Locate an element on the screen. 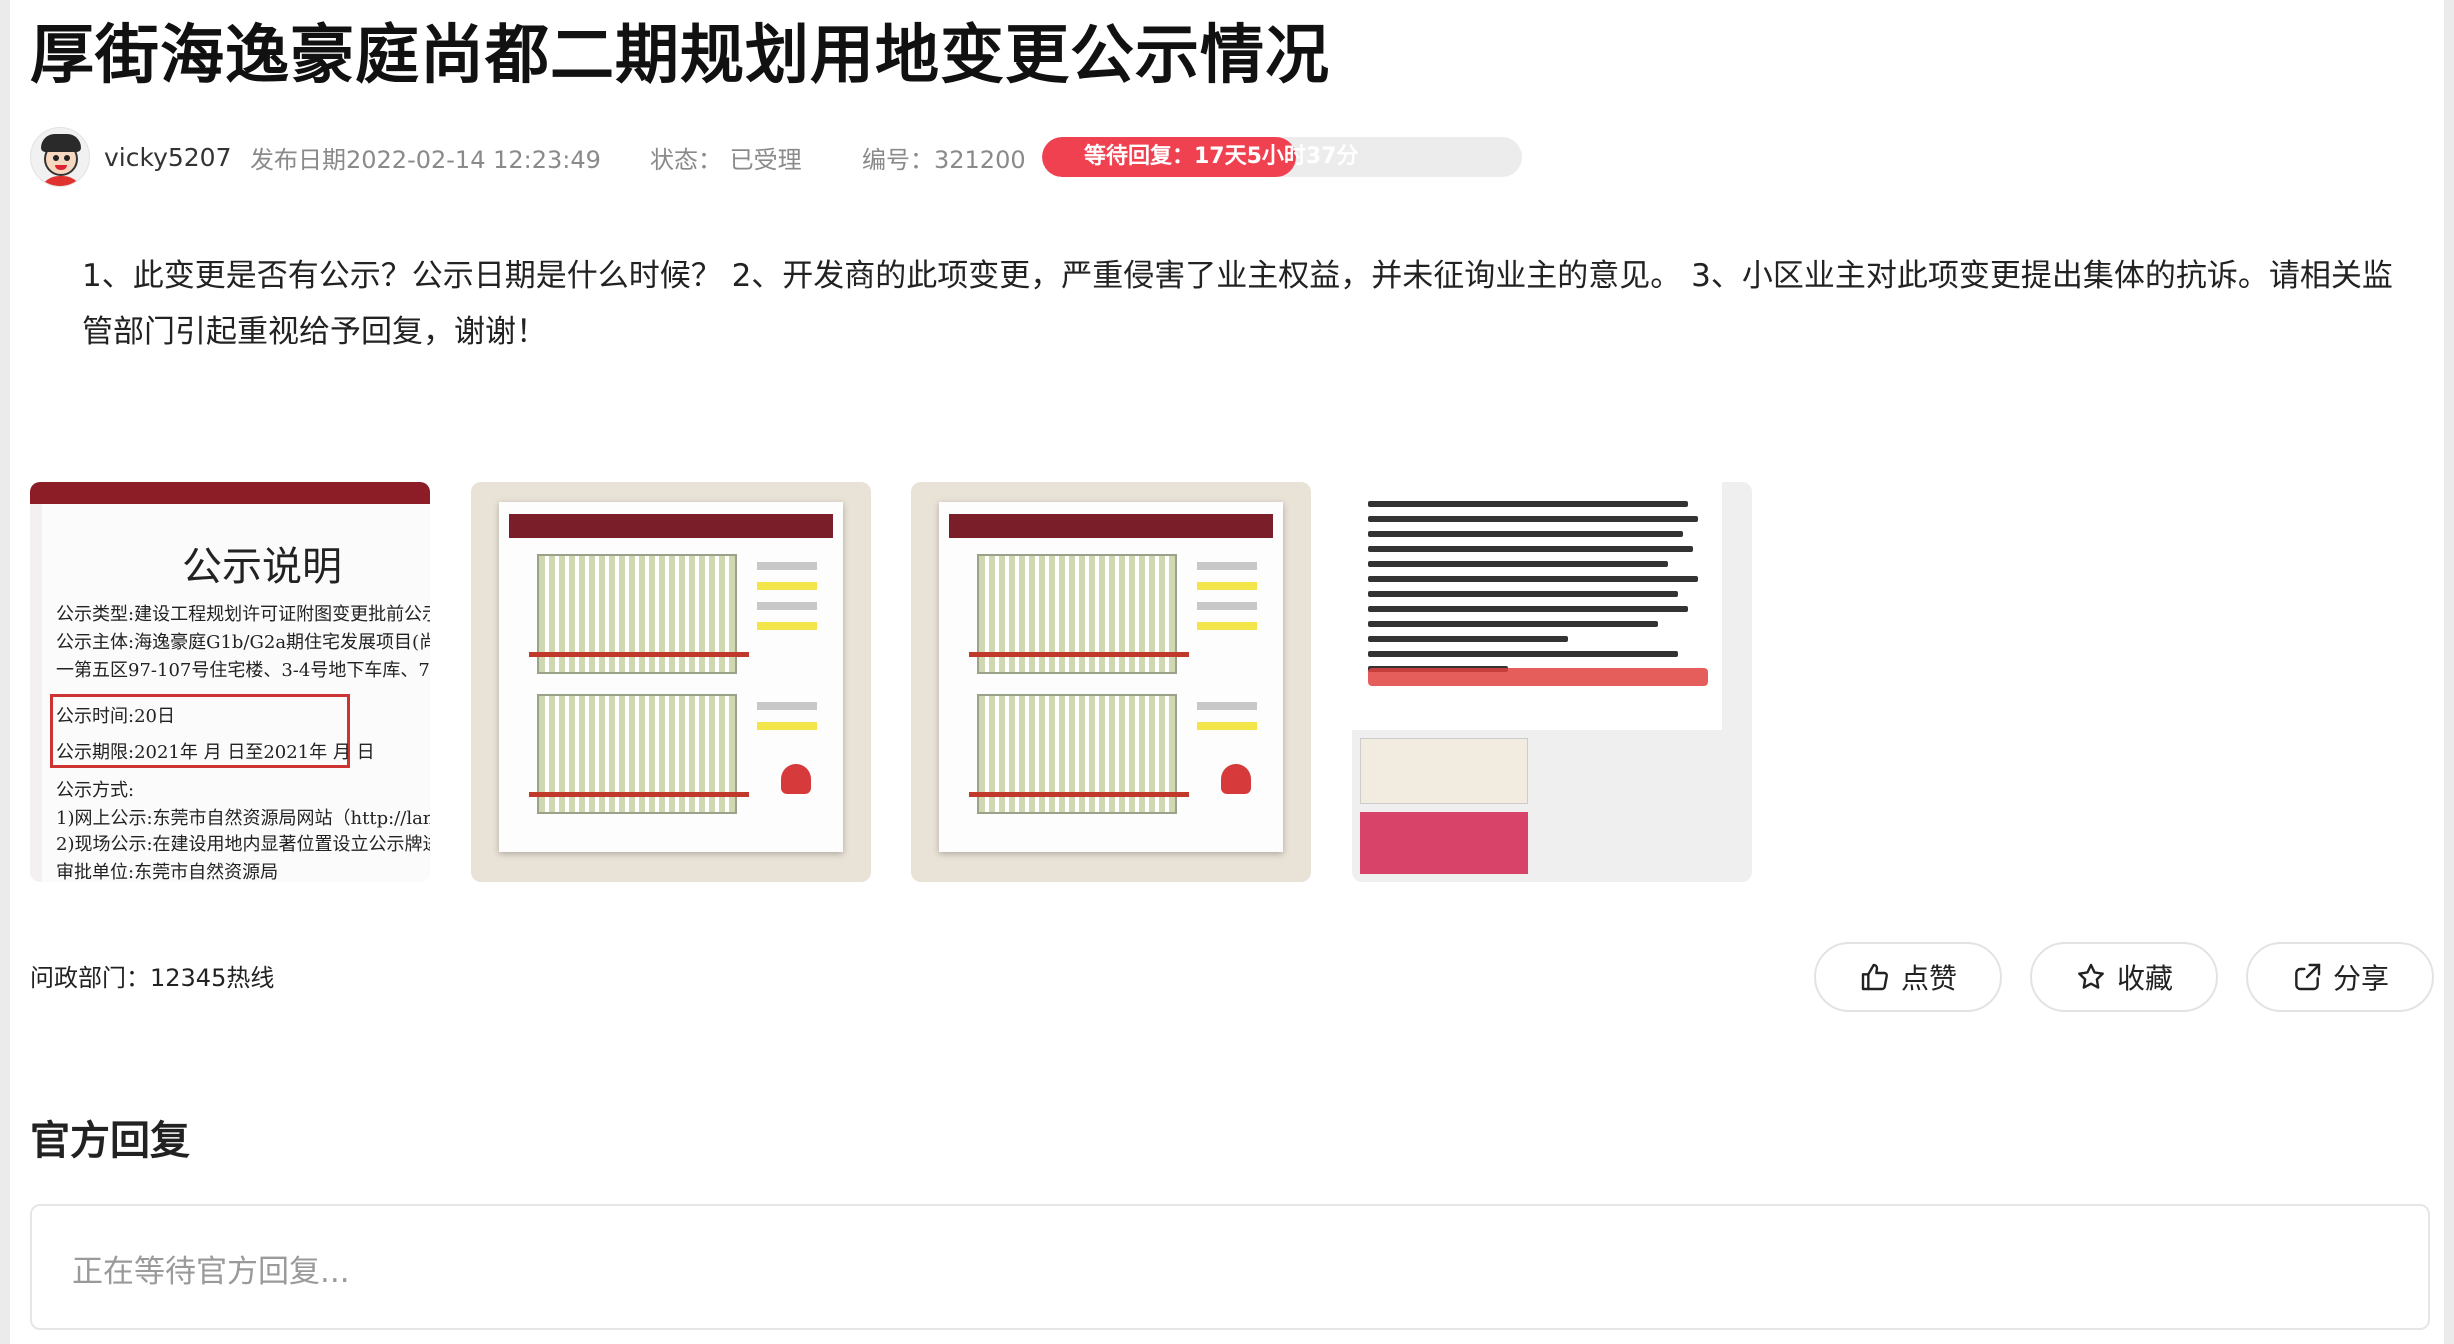 Image resolution: width=2454 pixels, height=1344 pixels. like-button: 点赞 is located at coordinates (1908, 977).